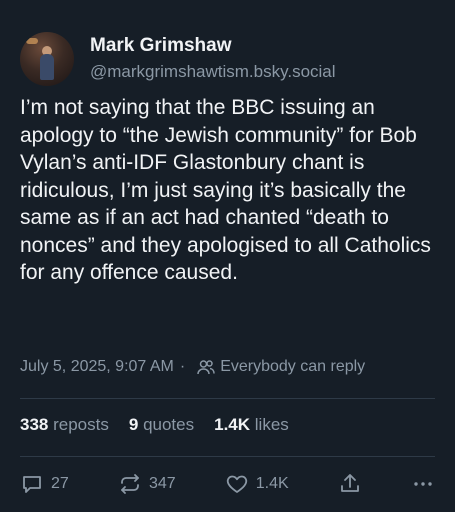  I want to click on likes-label: likes, so click(271, 424).